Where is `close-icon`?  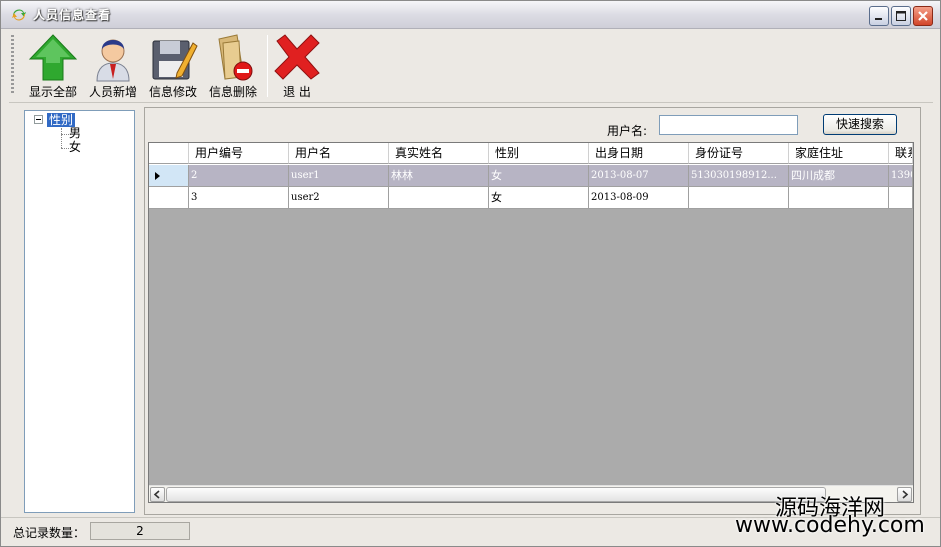 close-icon is located at coordinates (923, 16).